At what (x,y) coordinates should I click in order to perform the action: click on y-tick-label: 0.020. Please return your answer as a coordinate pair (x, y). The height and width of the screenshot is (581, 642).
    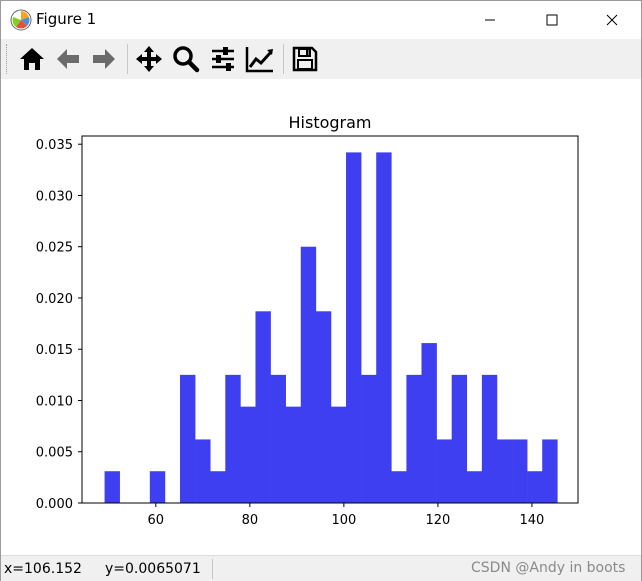
    Looking at the image, I should click on (54, 299).